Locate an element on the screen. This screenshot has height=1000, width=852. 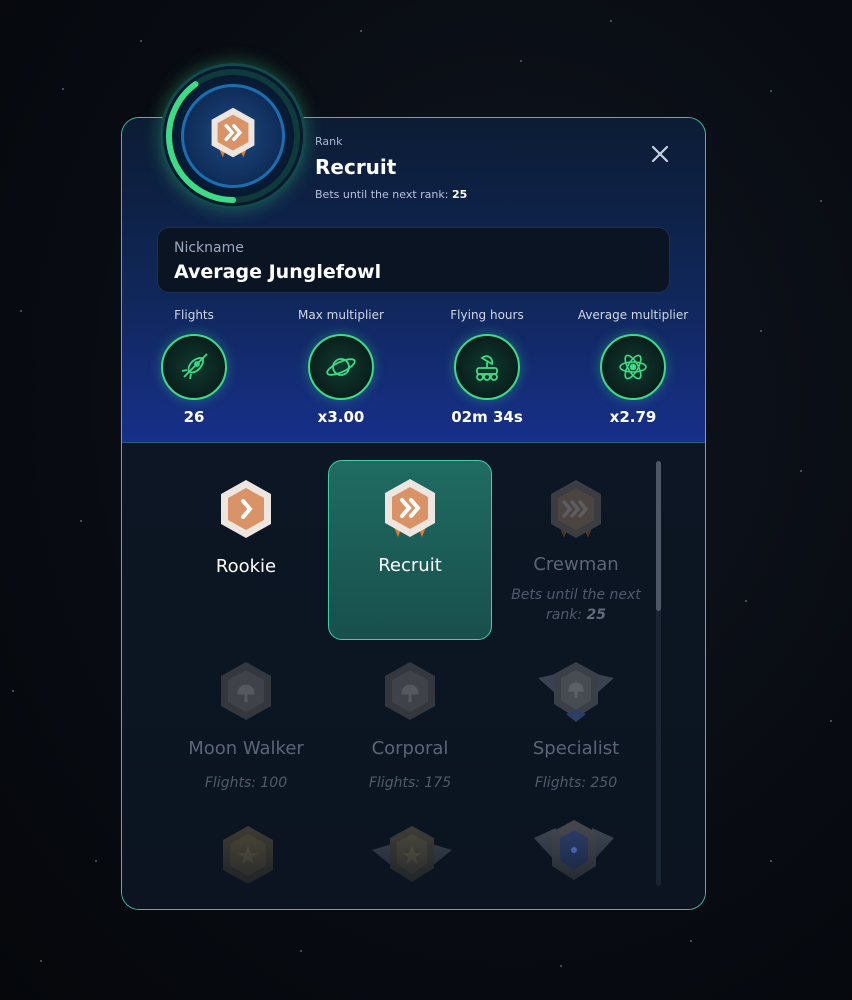
close-button is located at coordinates (660, 154).